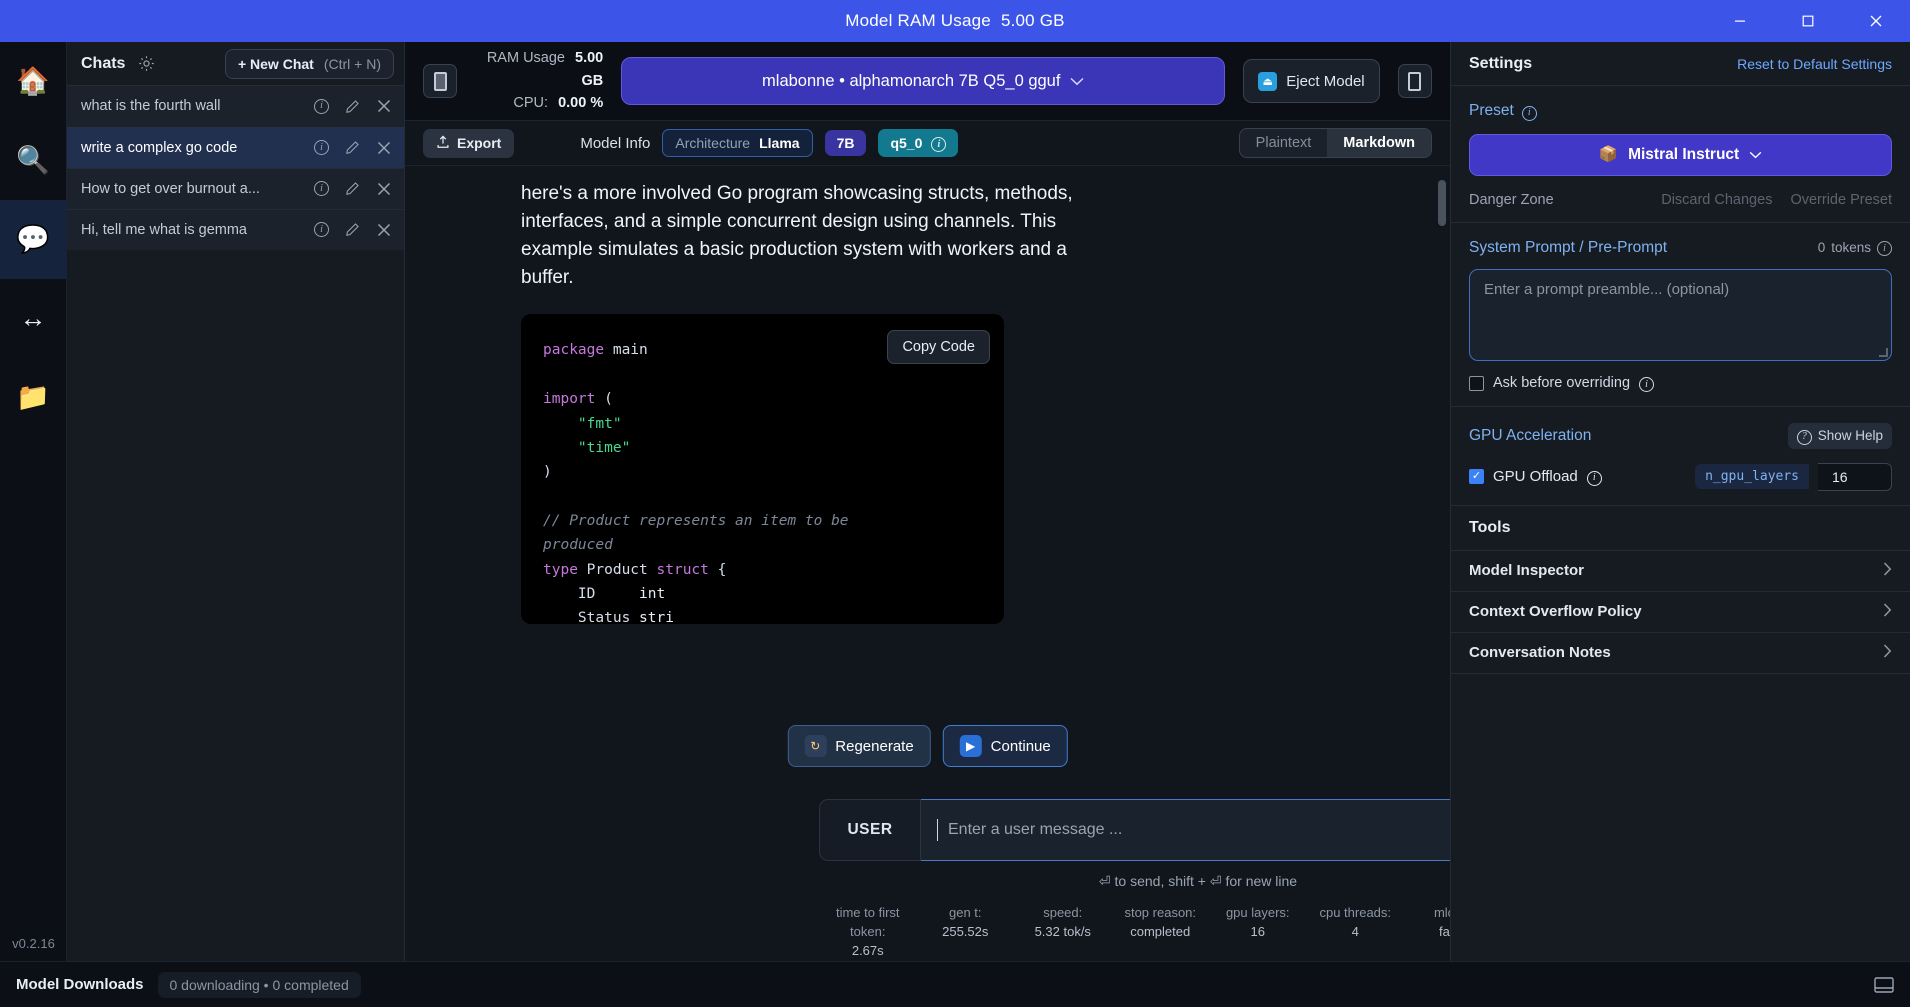 The width and height of the screenshot is (1910, 1007). Describe the element at coordinates (235, 188) in the screenshot. I see `chat-list-item: How to get over burnout a... i` at that location.